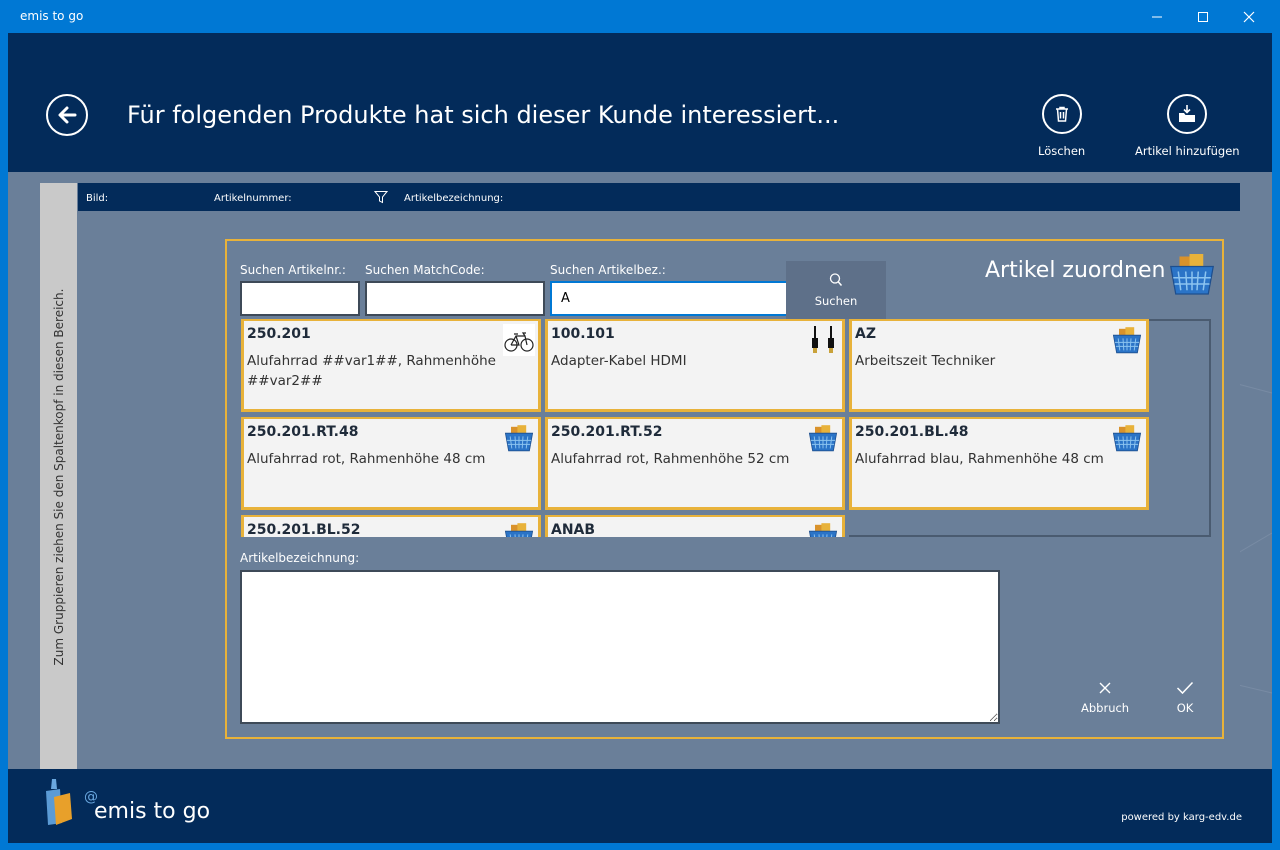  What do you see at coordinates (979, 459) in the screenshot?
I see `article-description: Alufahrrad blau, Rahmenhöhe 48 cm` at bounding box center [979, 459].